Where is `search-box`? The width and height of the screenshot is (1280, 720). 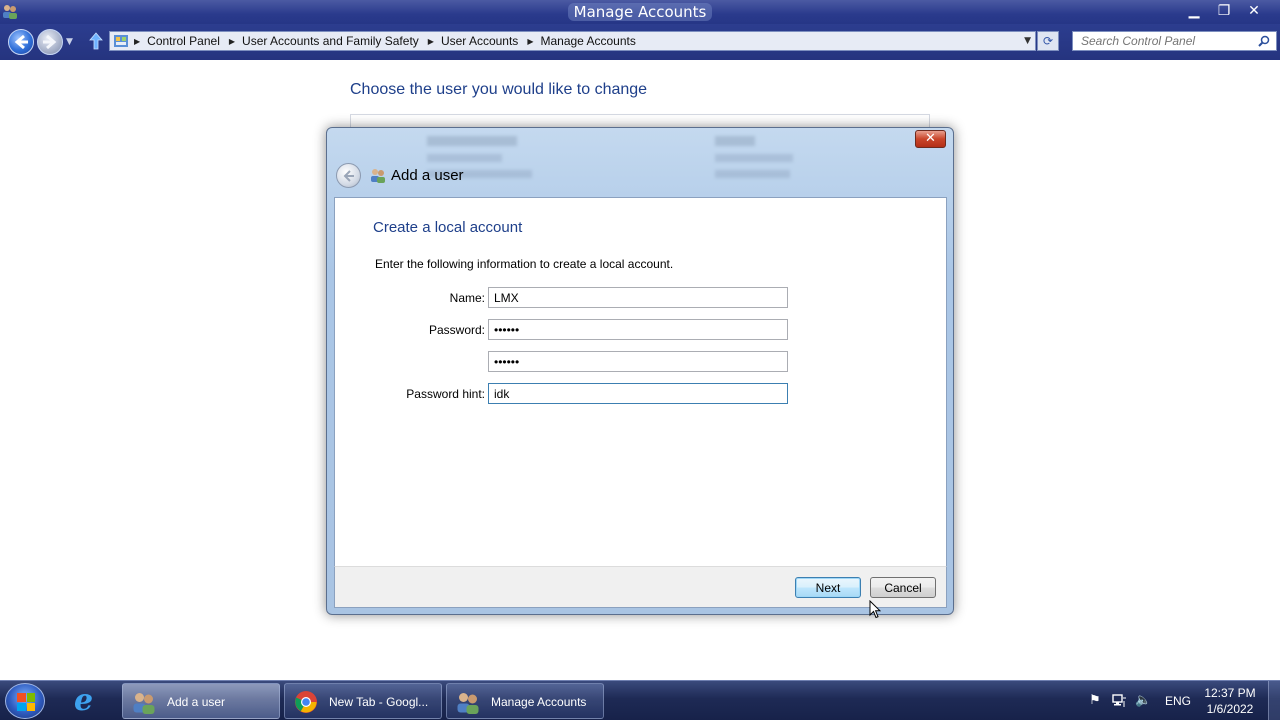 search-box is located at coordinates (1174, 41).